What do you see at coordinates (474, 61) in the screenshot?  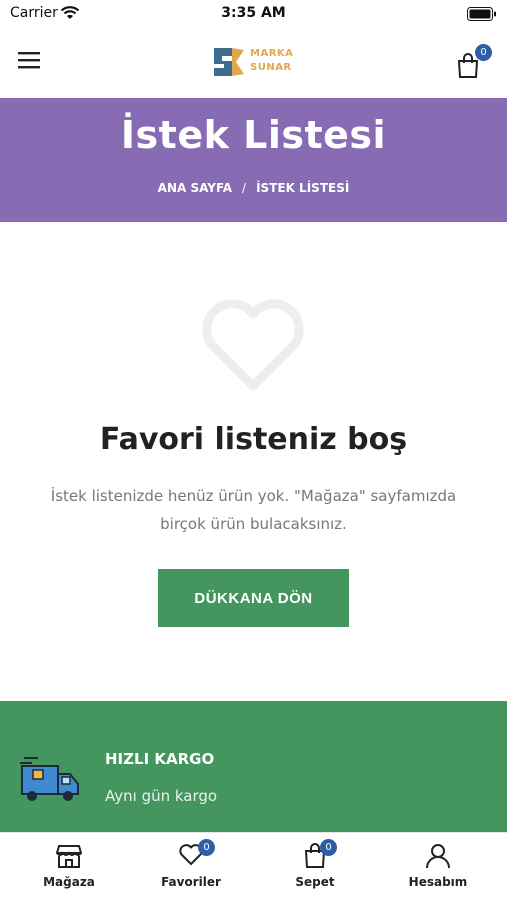 I see `header-cart-button: 0` at bounding box center [474, 61].